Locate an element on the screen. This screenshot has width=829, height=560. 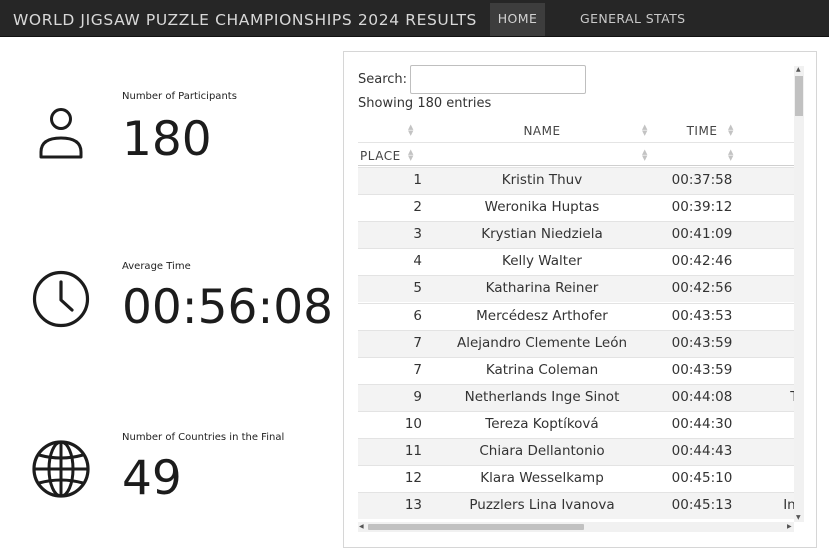
cell-name: Mercédesz Arthofer is located at coordinates (542, 315).